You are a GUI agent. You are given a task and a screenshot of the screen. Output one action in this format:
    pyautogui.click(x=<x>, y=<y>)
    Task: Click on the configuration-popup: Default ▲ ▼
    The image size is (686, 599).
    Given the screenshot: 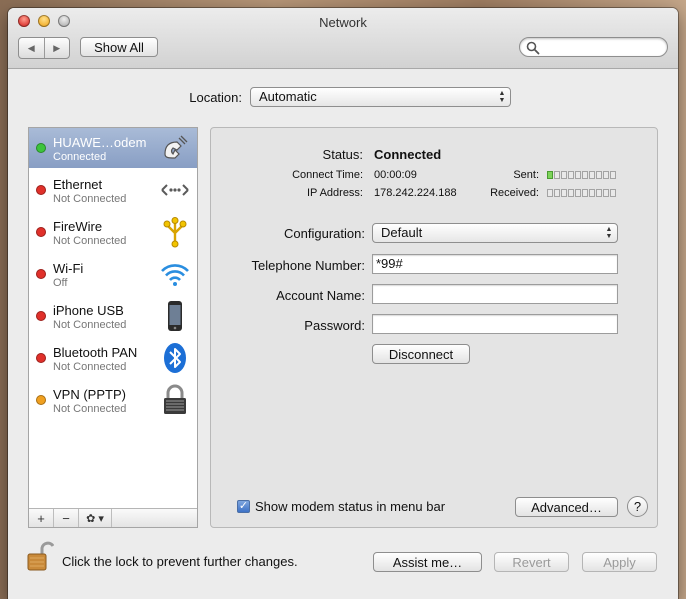 What is the action you would take?
    pyautogui.click(x=495, y=233)
    